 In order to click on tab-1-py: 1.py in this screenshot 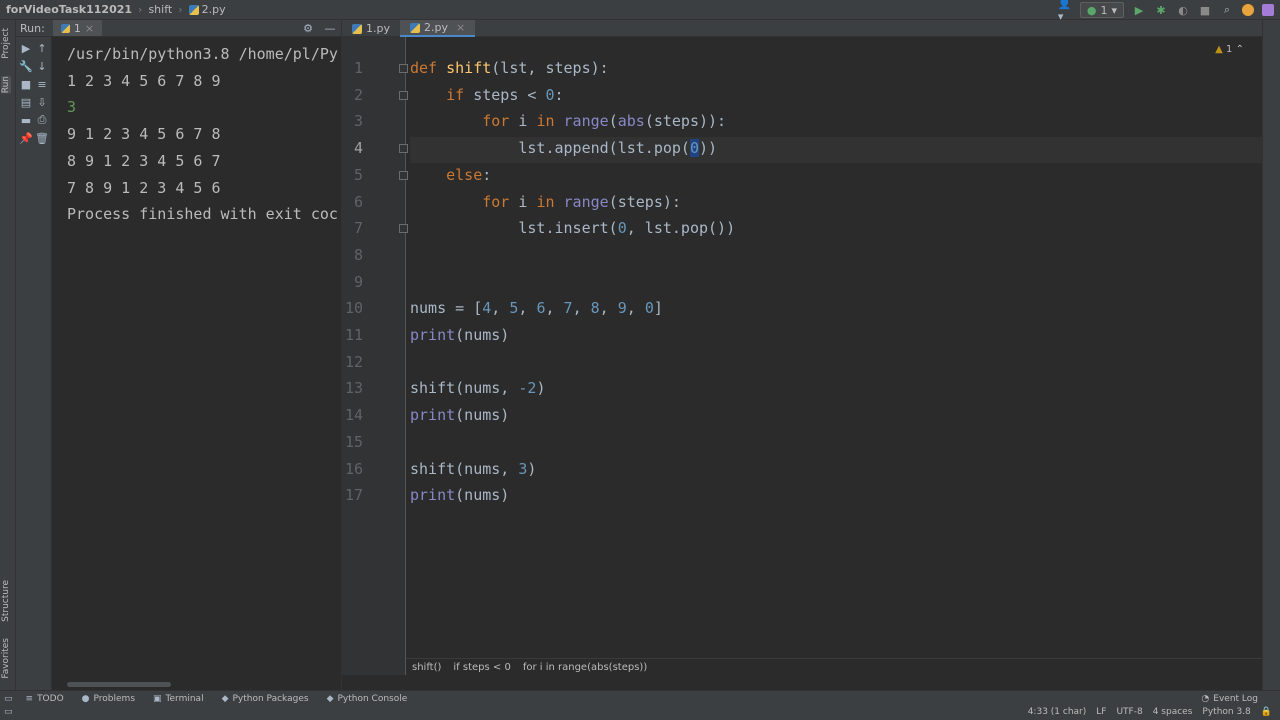, I will do `click(371, 28)`.